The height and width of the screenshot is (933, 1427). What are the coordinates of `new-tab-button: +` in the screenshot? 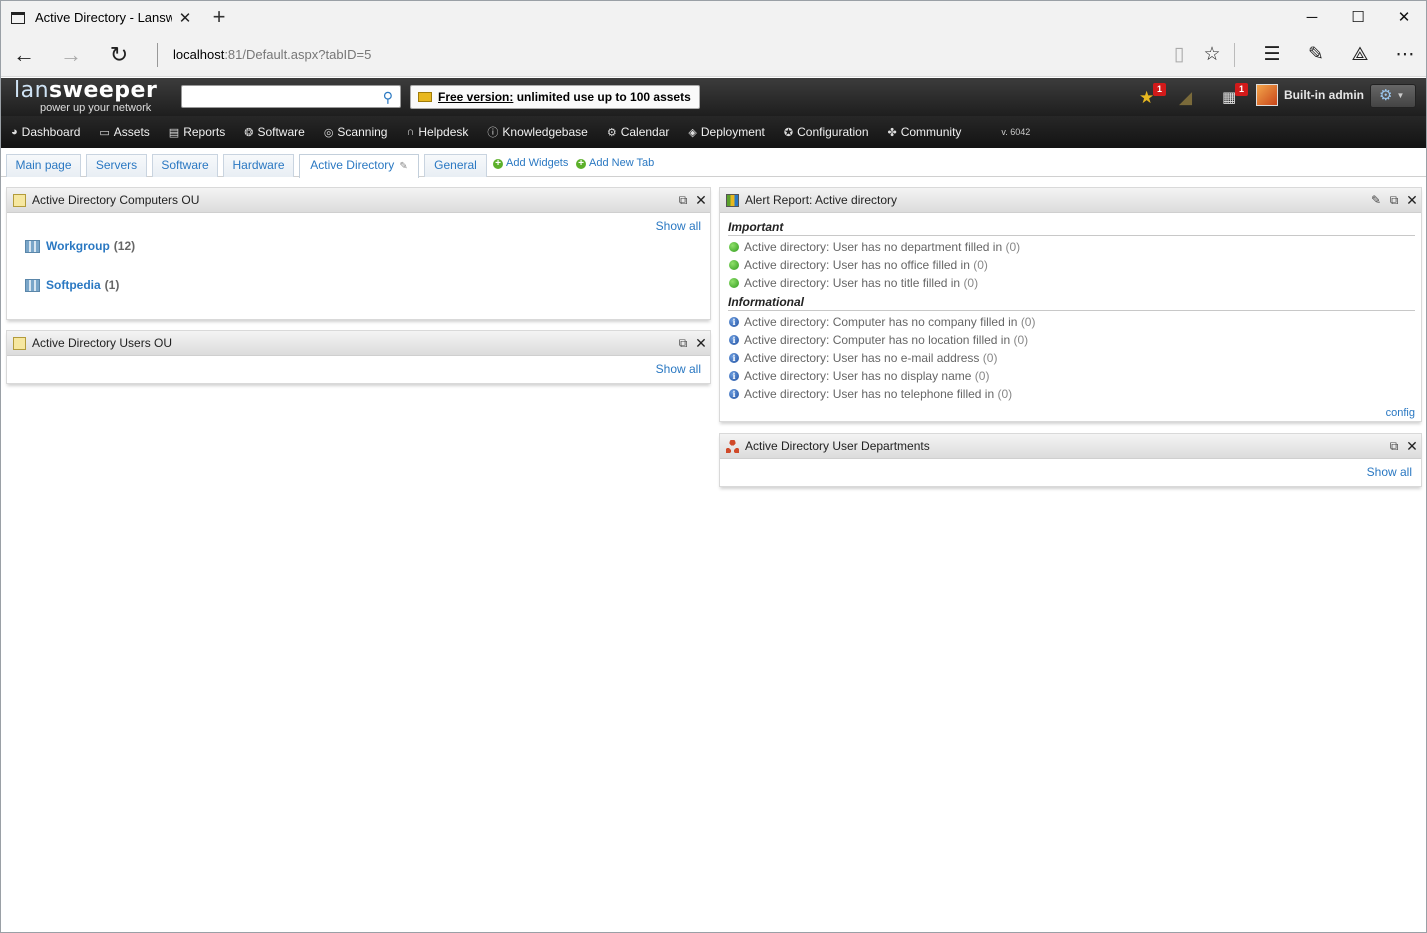 It's located at (219, 17).